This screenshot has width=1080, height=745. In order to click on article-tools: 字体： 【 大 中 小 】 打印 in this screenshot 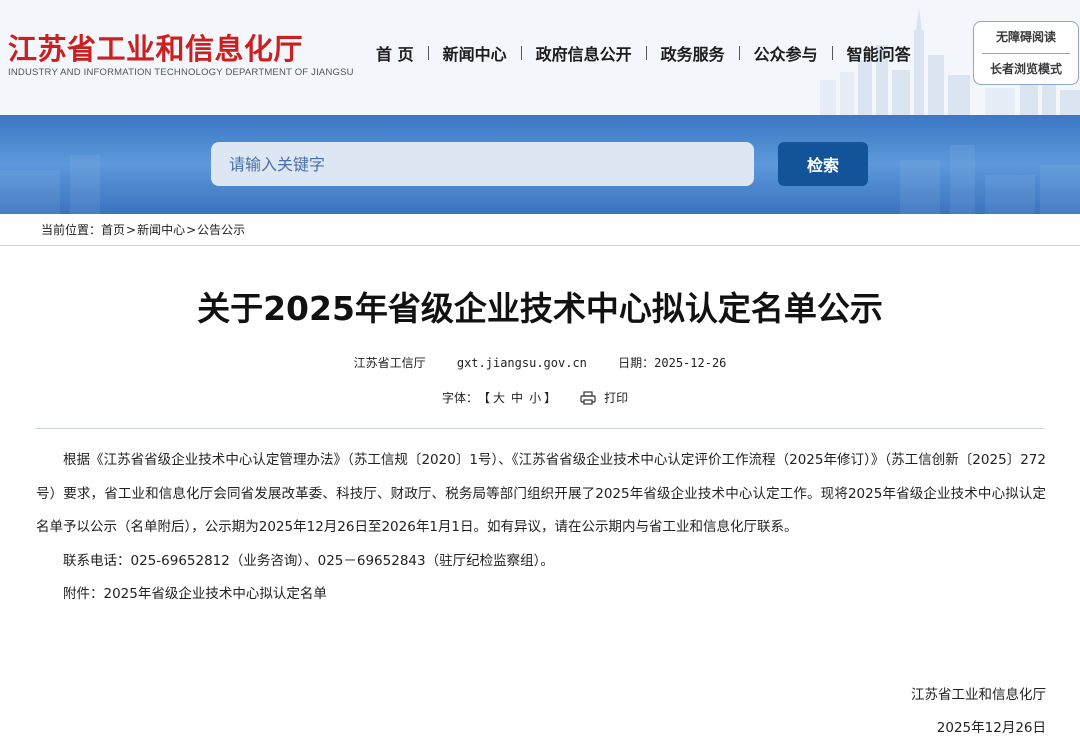, I will do `click(535, 397)`.